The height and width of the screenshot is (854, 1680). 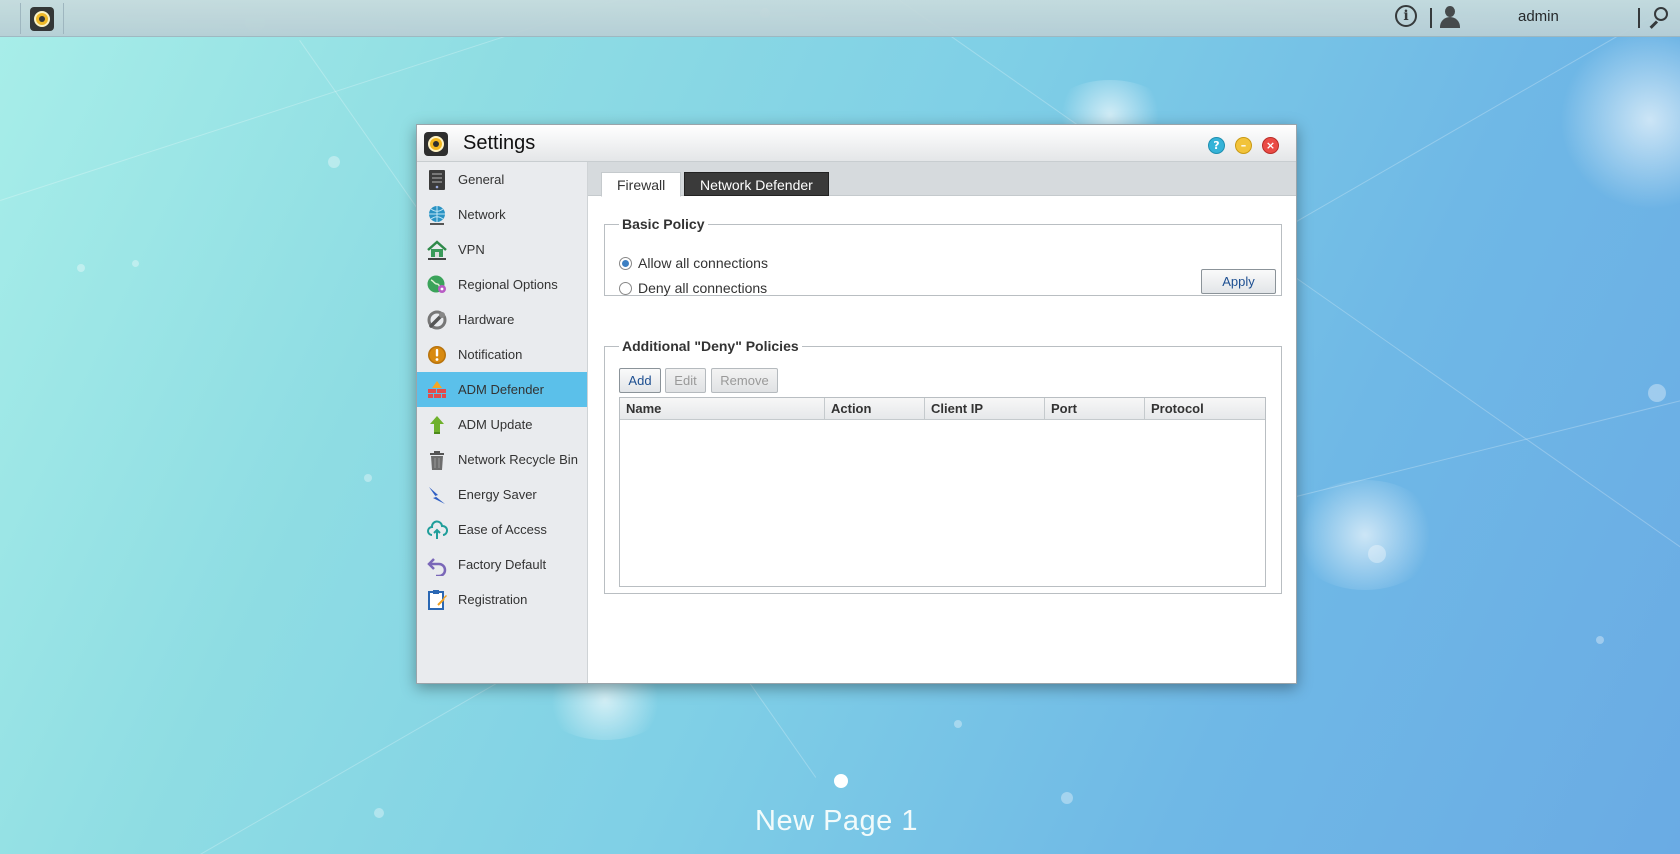 I want to click on deny-policies-table: Name Action Client IP Port Protocol, so click(x=942, y=492).